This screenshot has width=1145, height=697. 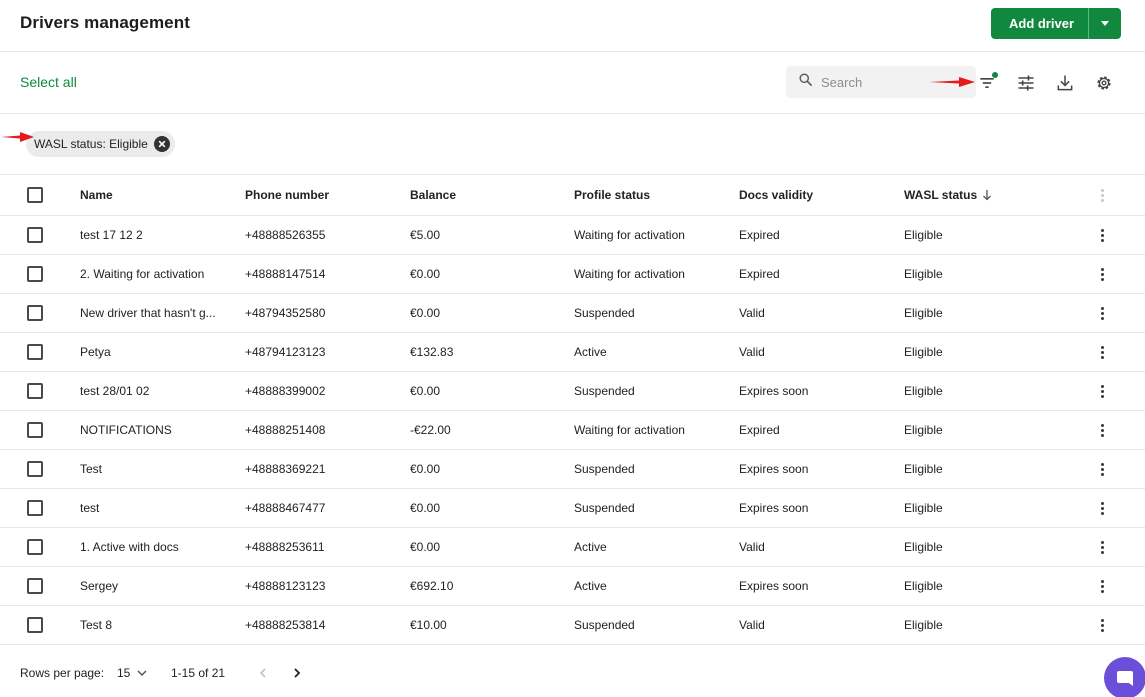 What do you see at coordinates (124, 673) in the screenshot?
I see `rows-per-page-value: 15` at bounding box center [124, 673].